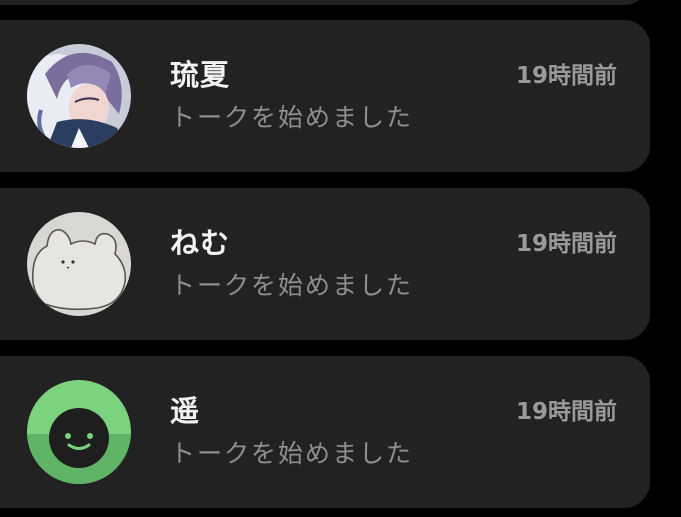 The width and height of the screenshot is (681, 517). Describe the element at coordinates (79, 96) in the screenshot. I see `anime-character-avatar-icon` at that location.